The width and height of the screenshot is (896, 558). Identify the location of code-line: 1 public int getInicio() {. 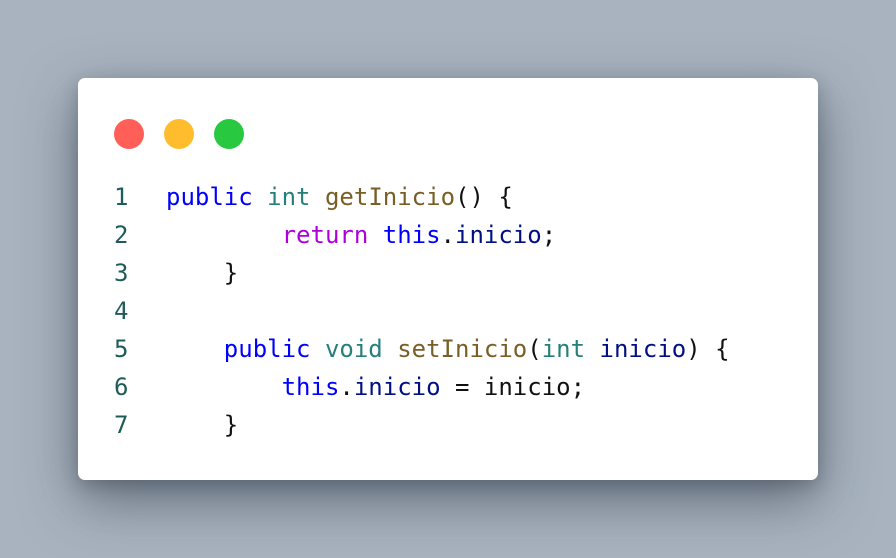
(448, 197).